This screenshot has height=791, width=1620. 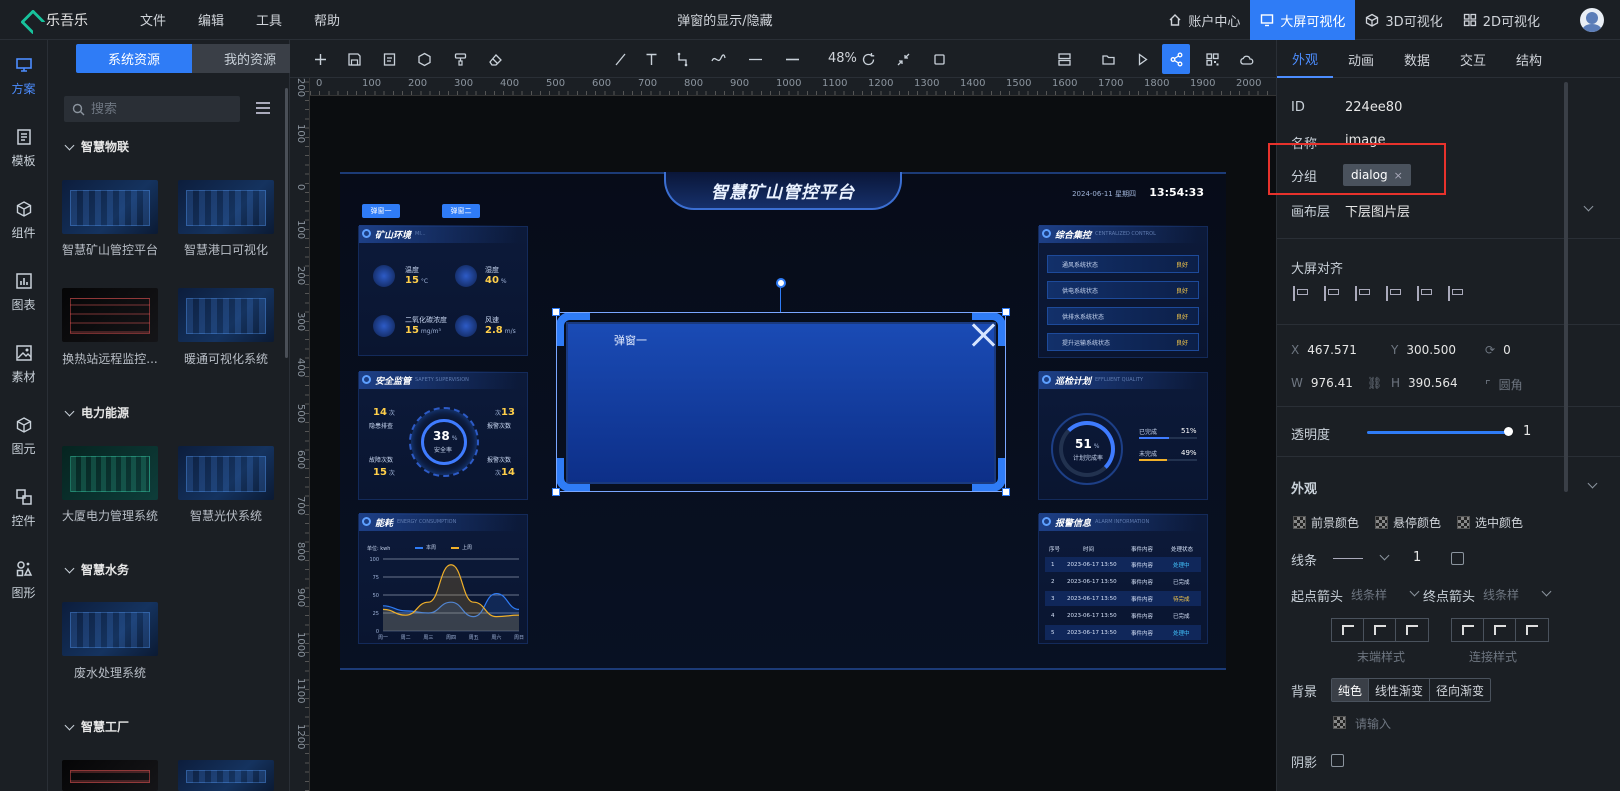 I want to click on join-round-icon, so click(x=1500, y=630).